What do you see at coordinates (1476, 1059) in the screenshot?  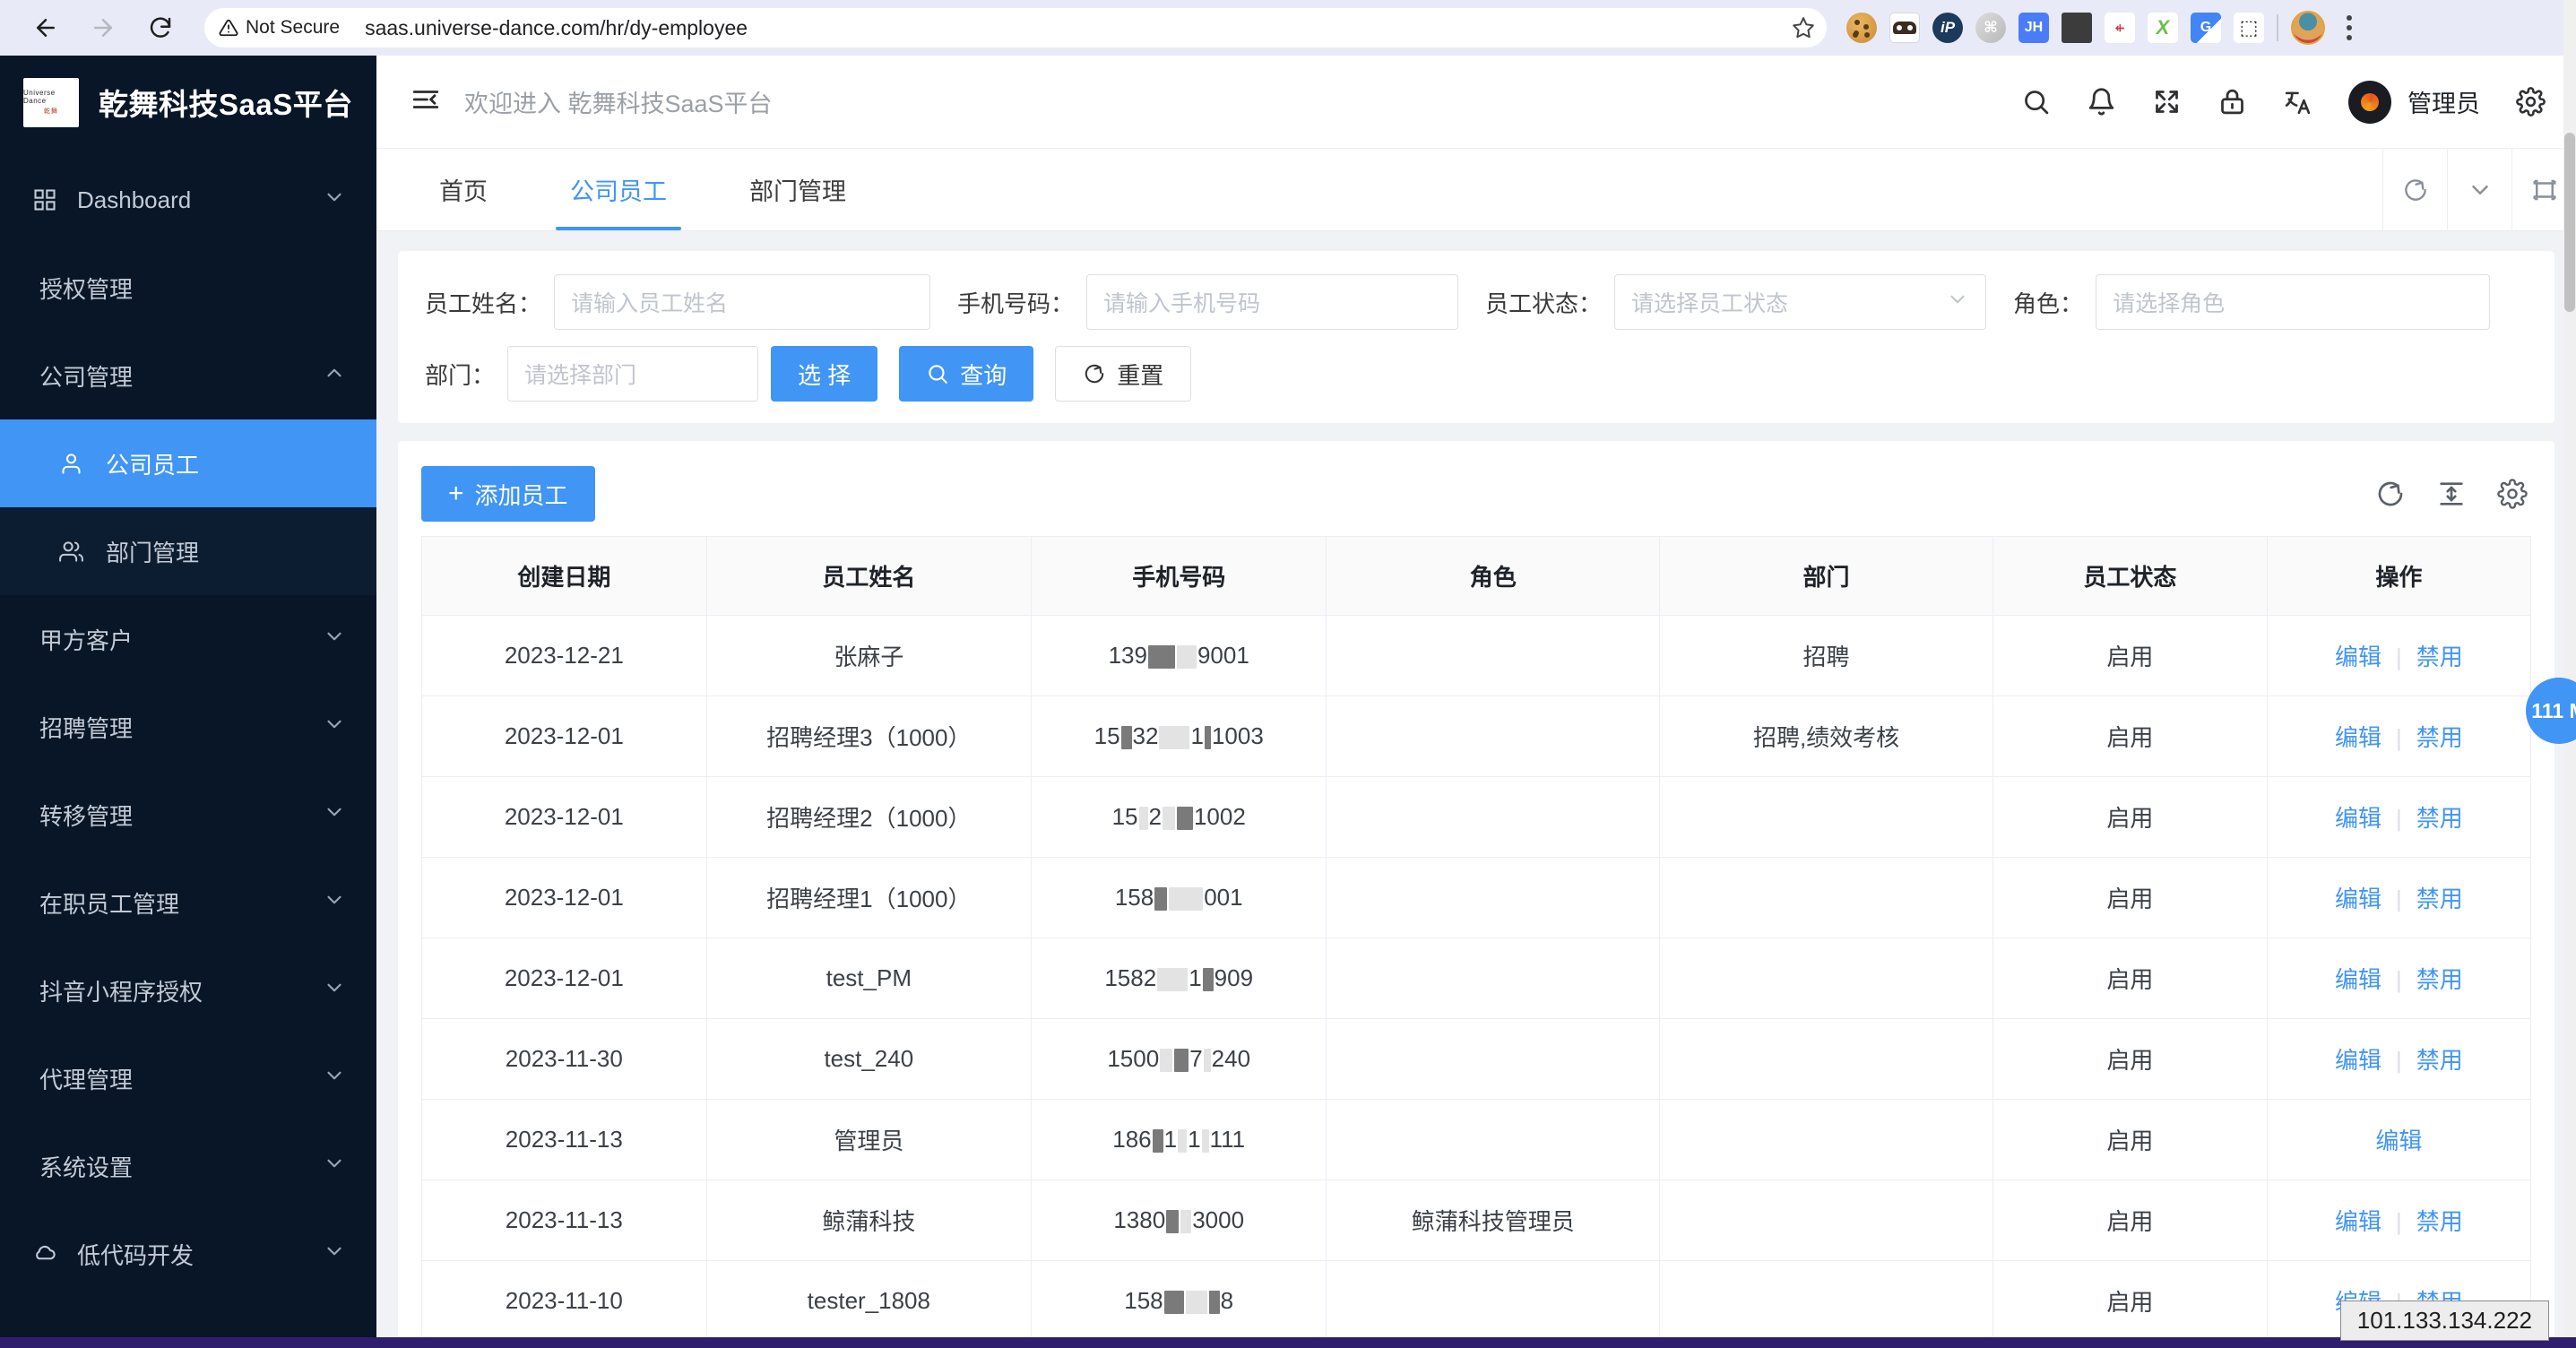 I see `table-row: 2023-11-30 test_240 1500 7 240 启用 编辑 | 禁用` at bounding box center [1476, 1059].